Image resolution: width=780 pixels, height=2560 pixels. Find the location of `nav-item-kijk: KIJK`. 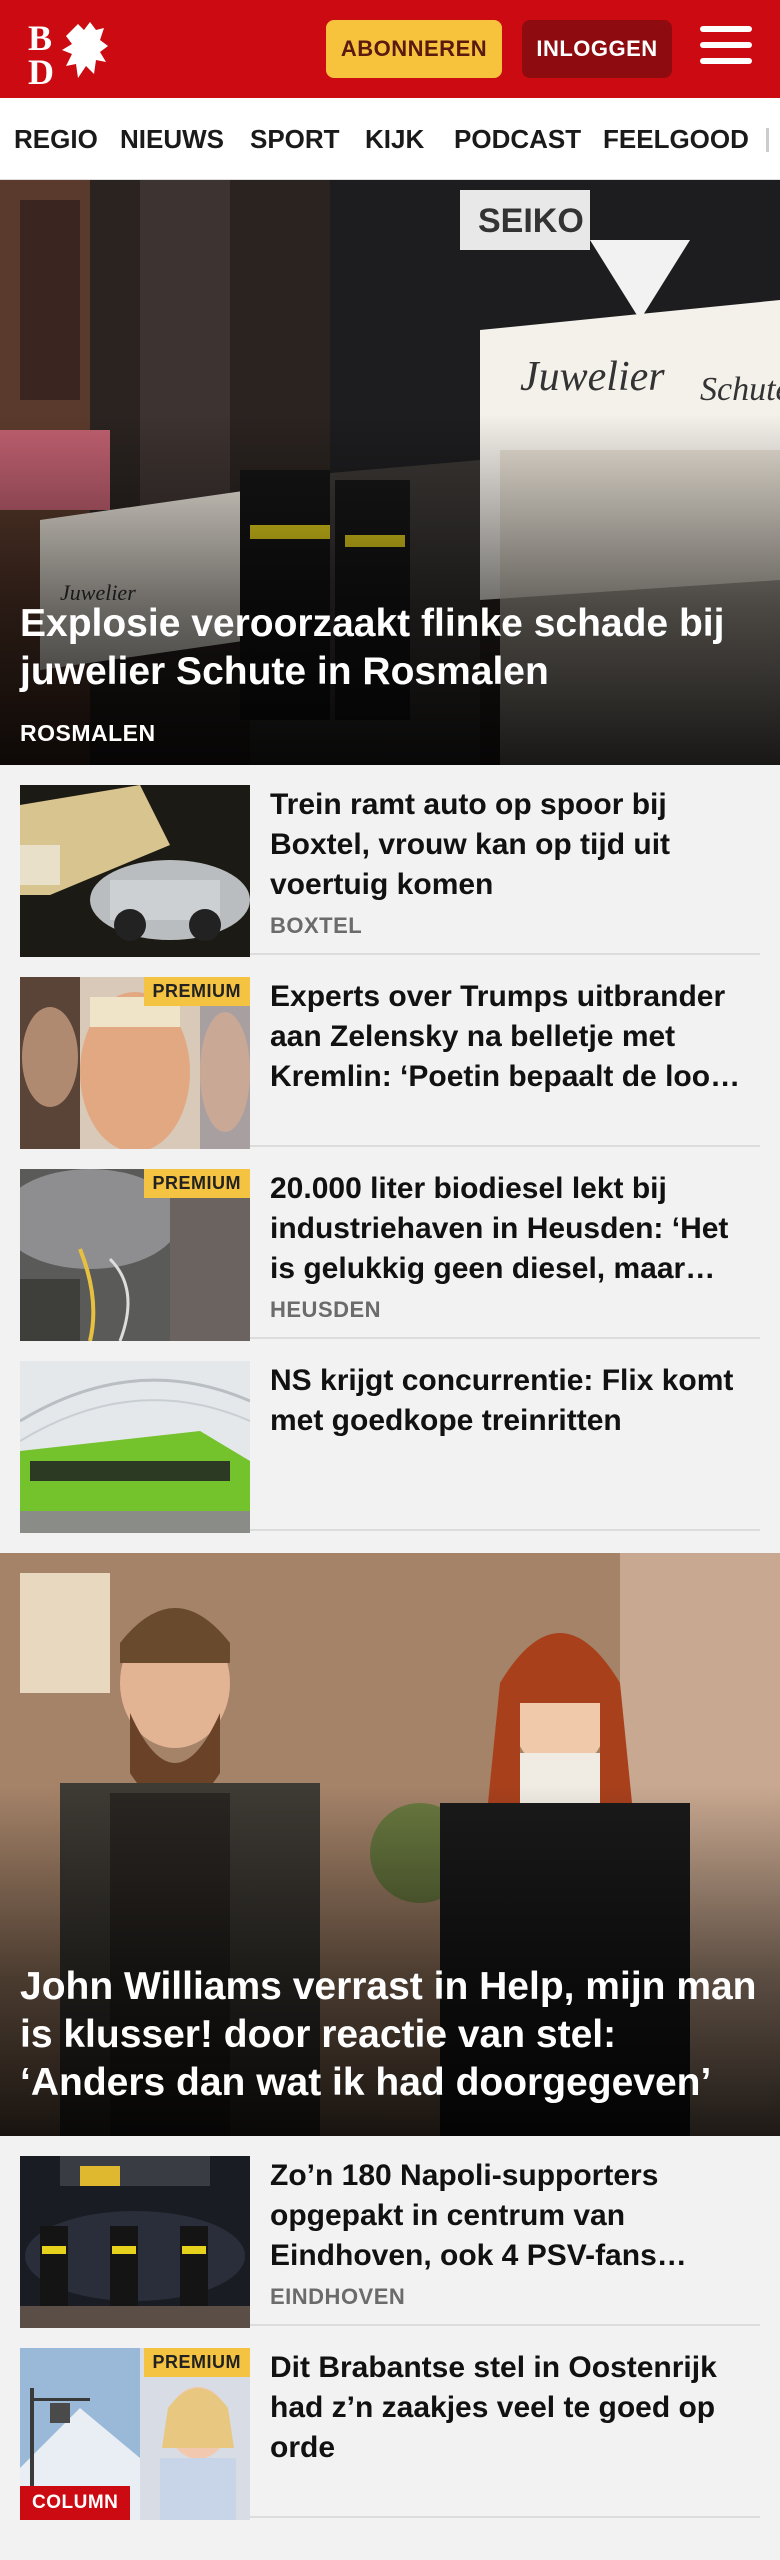

nav-item-kijk: KIJK is located at coordinates (394, 138).